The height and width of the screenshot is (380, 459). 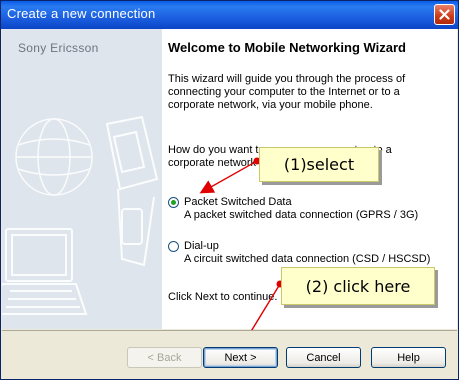 What do you see at coordinates (173, 202) in the screenshot?
I see `radio-packet-switched` at bounding box center [173, 202].